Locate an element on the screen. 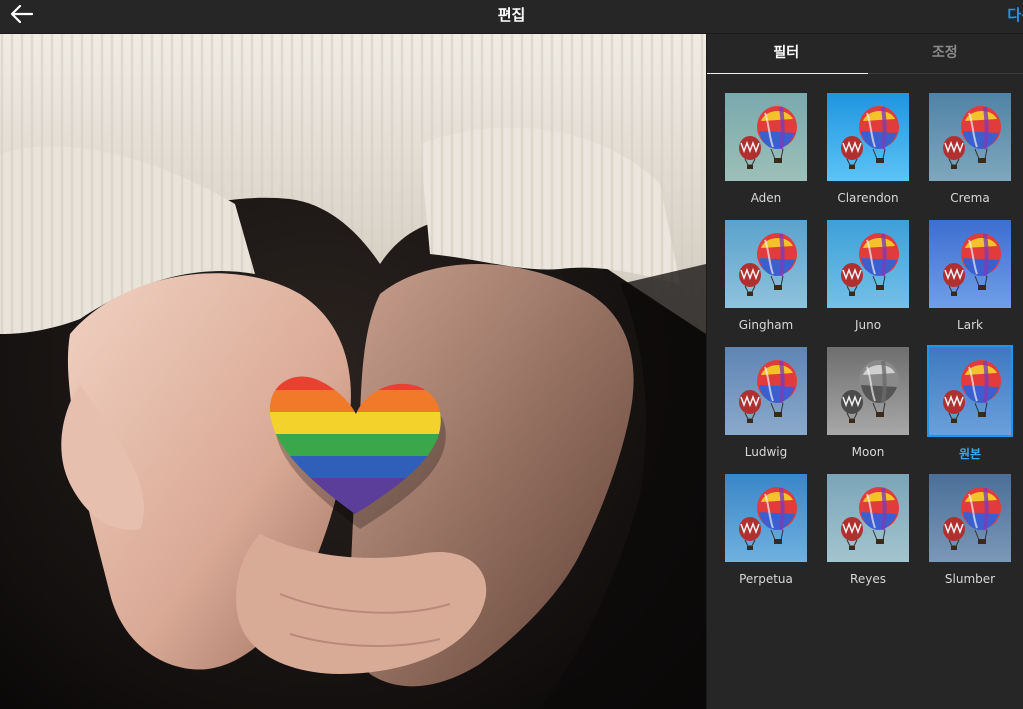  filter-label: 원본 is located at coordinates (970, 454).